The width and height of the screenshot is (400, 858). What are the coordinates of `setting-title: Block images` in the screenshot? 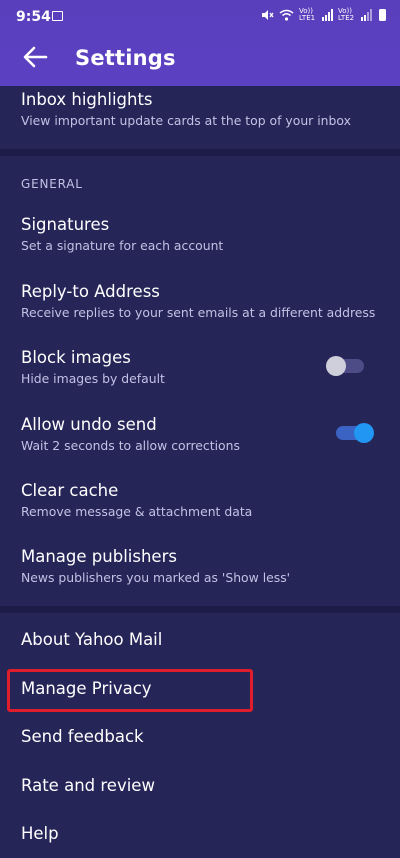 It's located at (76, 357).